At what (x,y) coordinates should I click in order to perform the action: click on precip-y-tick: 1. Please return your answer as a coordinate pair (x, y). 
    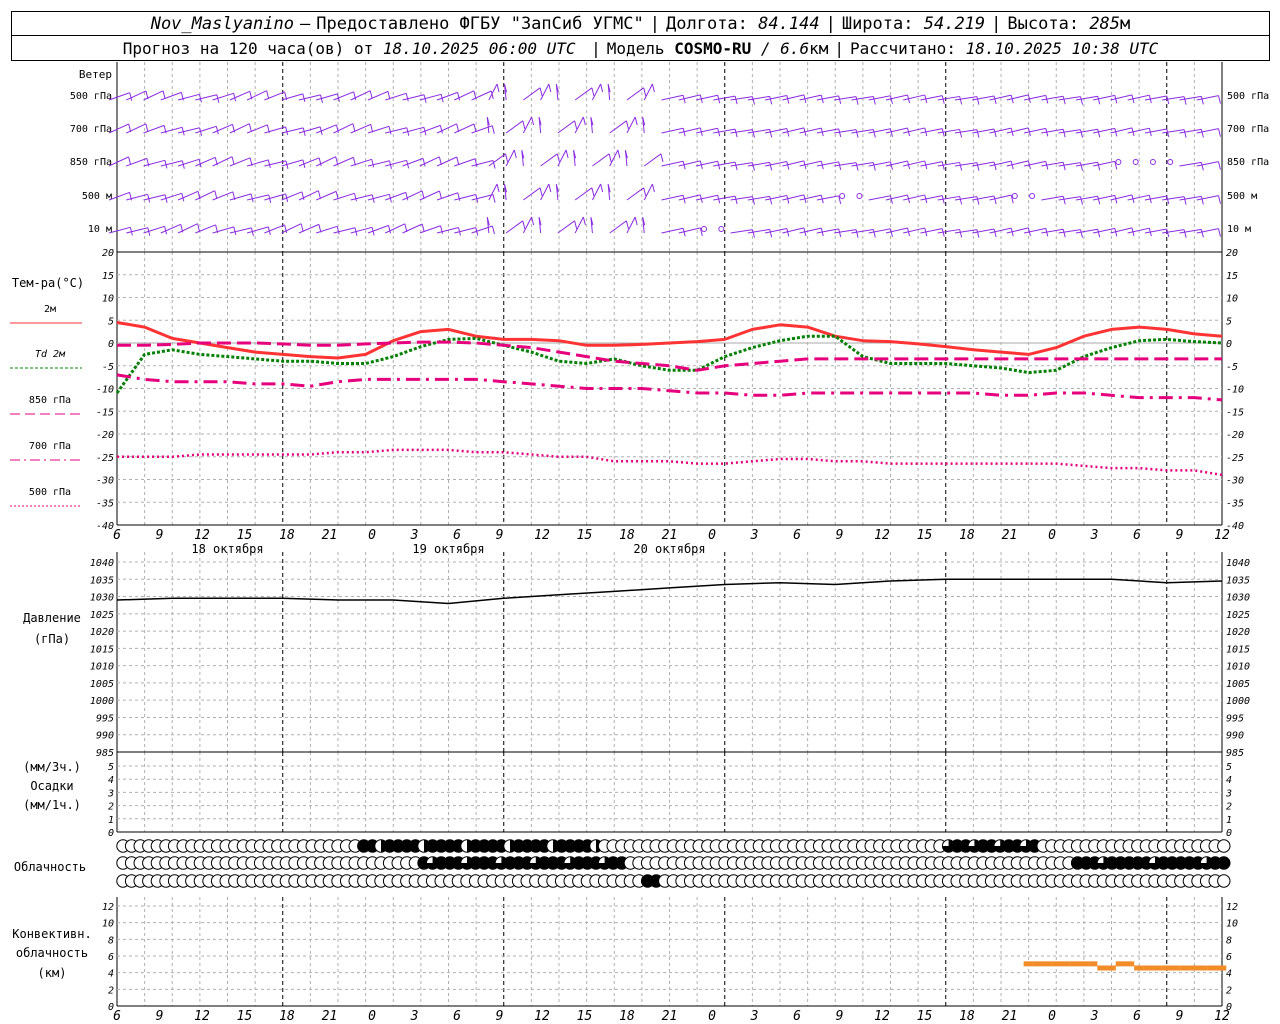
    Looking at the image, I should click on (111, 820).